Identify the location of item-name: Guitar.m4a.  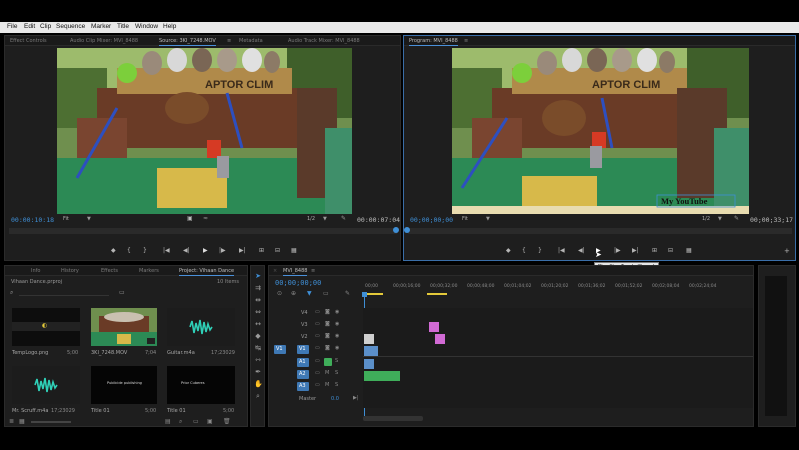
(181, 353).